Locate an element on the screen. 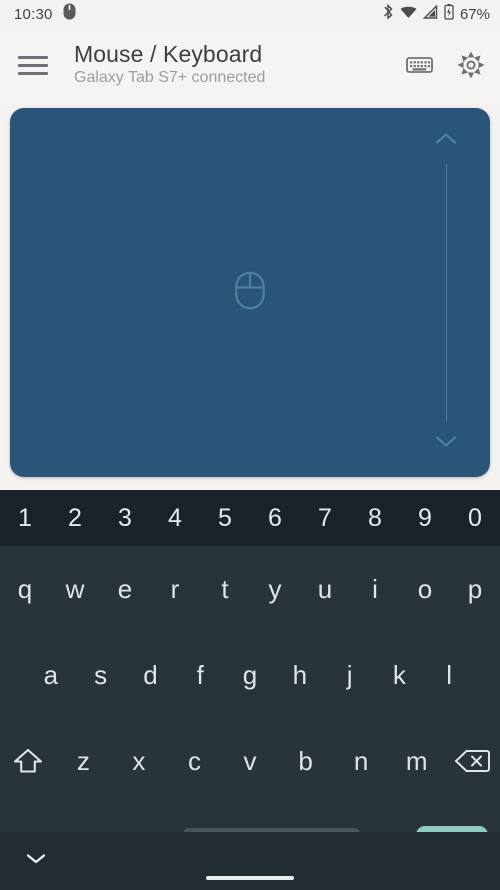  keyboard-row-zxcv: z x c v b n m is located at coordinates (250, 761).